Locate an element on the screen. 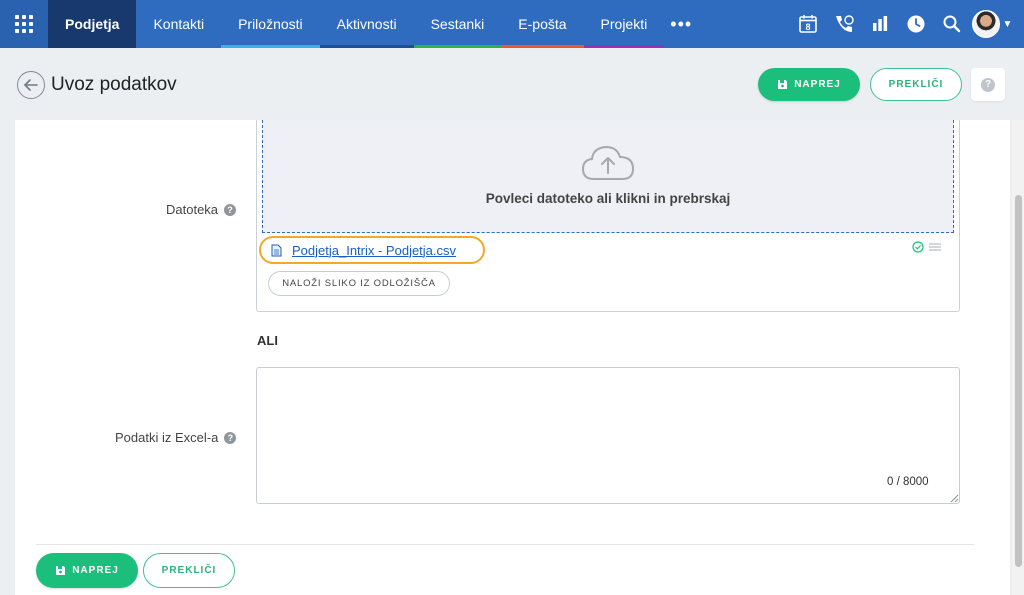 The width and height of the screenshot is (1024, 595). nav-tab-label: Kontakti is located at coordinates (179, 24).